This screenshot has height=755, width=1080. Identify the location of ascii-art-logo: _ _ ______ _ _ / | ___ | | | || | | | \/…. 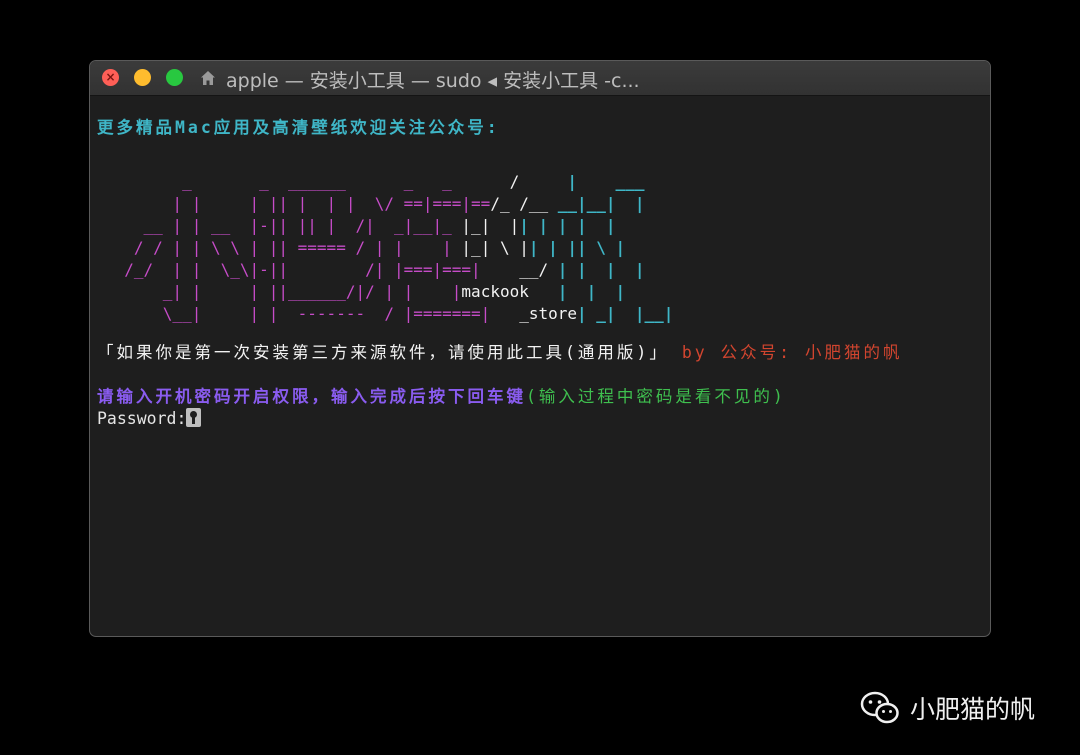
(389, 248).